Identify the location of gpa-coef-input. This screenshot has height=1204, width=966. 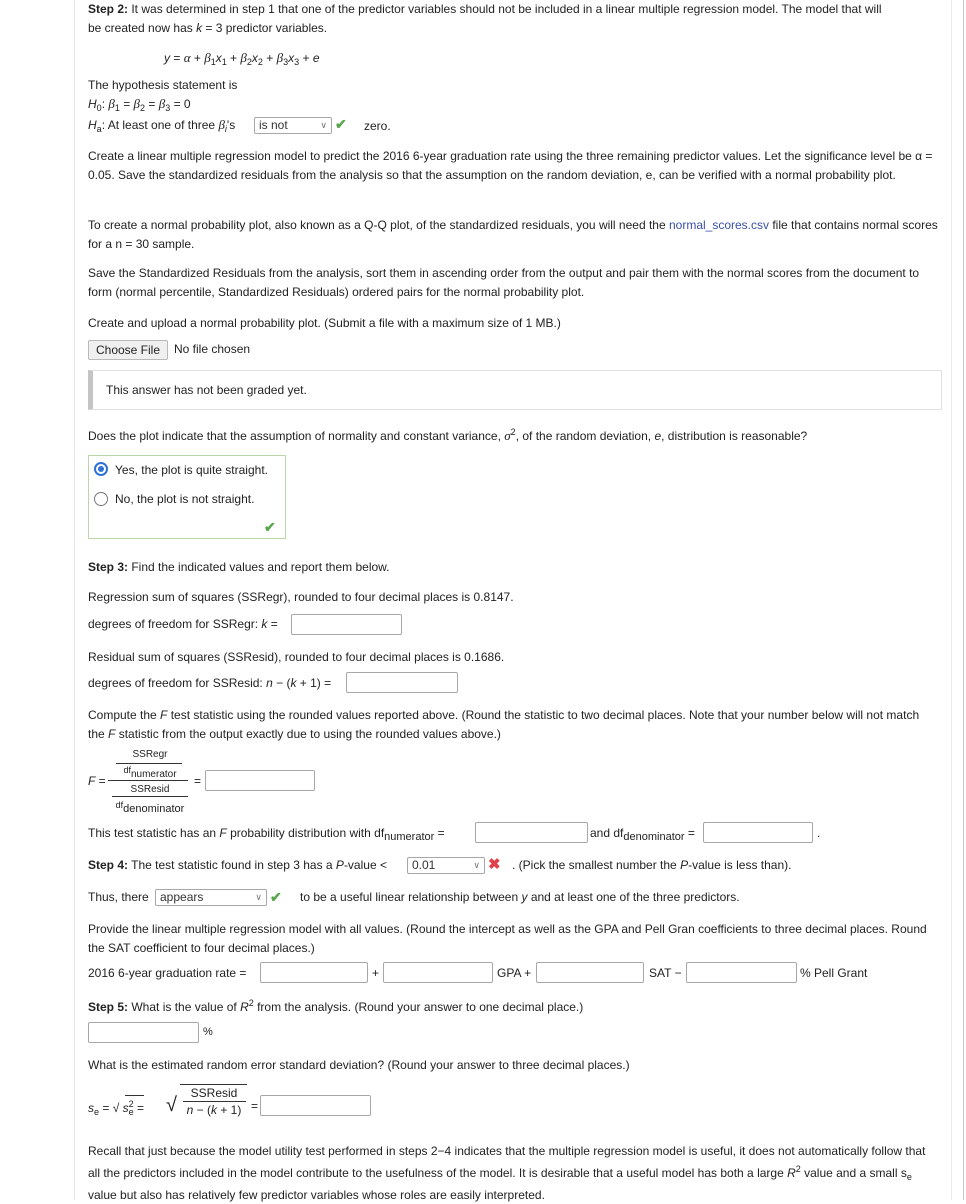
(438, 972).